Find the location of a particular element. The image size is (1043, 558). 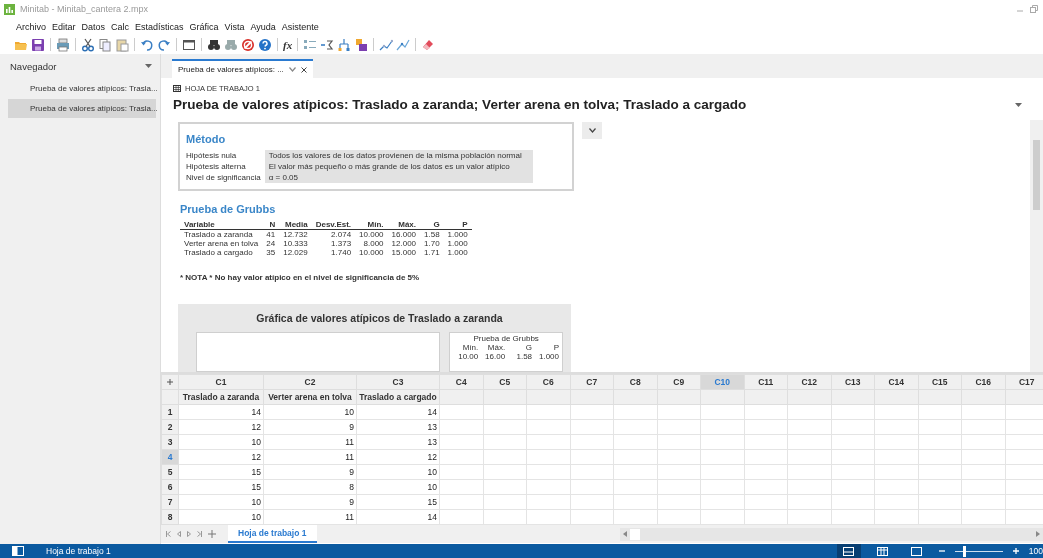

previous-icon is located at coordinates (179, 534).